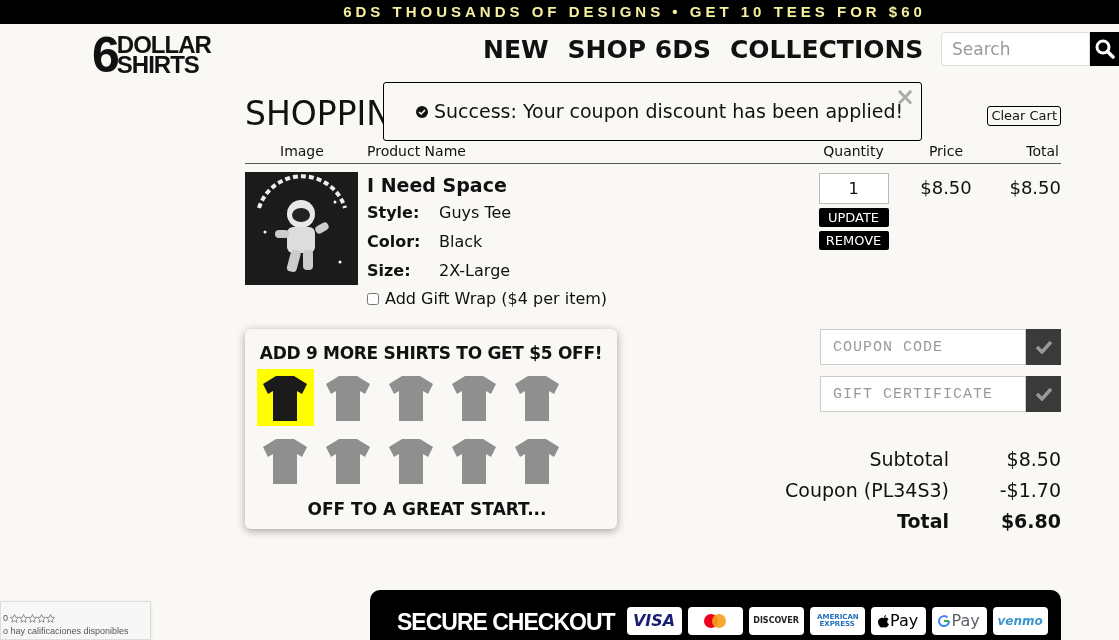 Image resolution: width=1119 pixels, height=640 pixels. Describe the element at coordinates (639, 49) in the screenshot. I see `nav-link: SHOP 6DS` at that location.